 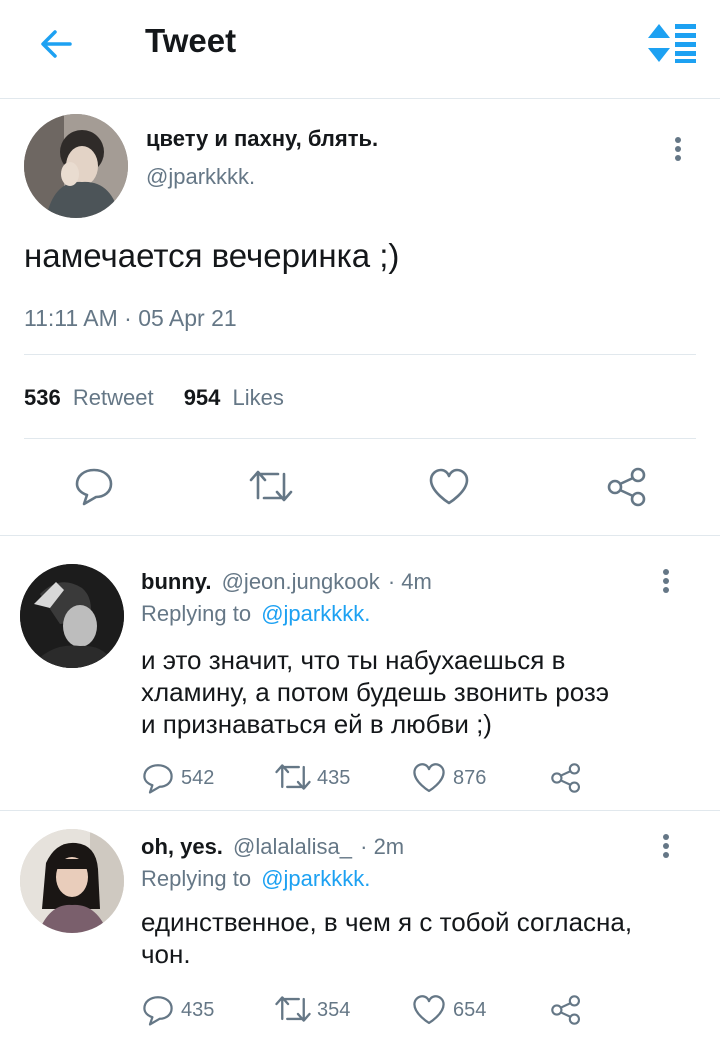 What do you see at coordinates (198, 1010) in the screenshot?
I see `reply-count: 435` at bounding box center [198, 1010].